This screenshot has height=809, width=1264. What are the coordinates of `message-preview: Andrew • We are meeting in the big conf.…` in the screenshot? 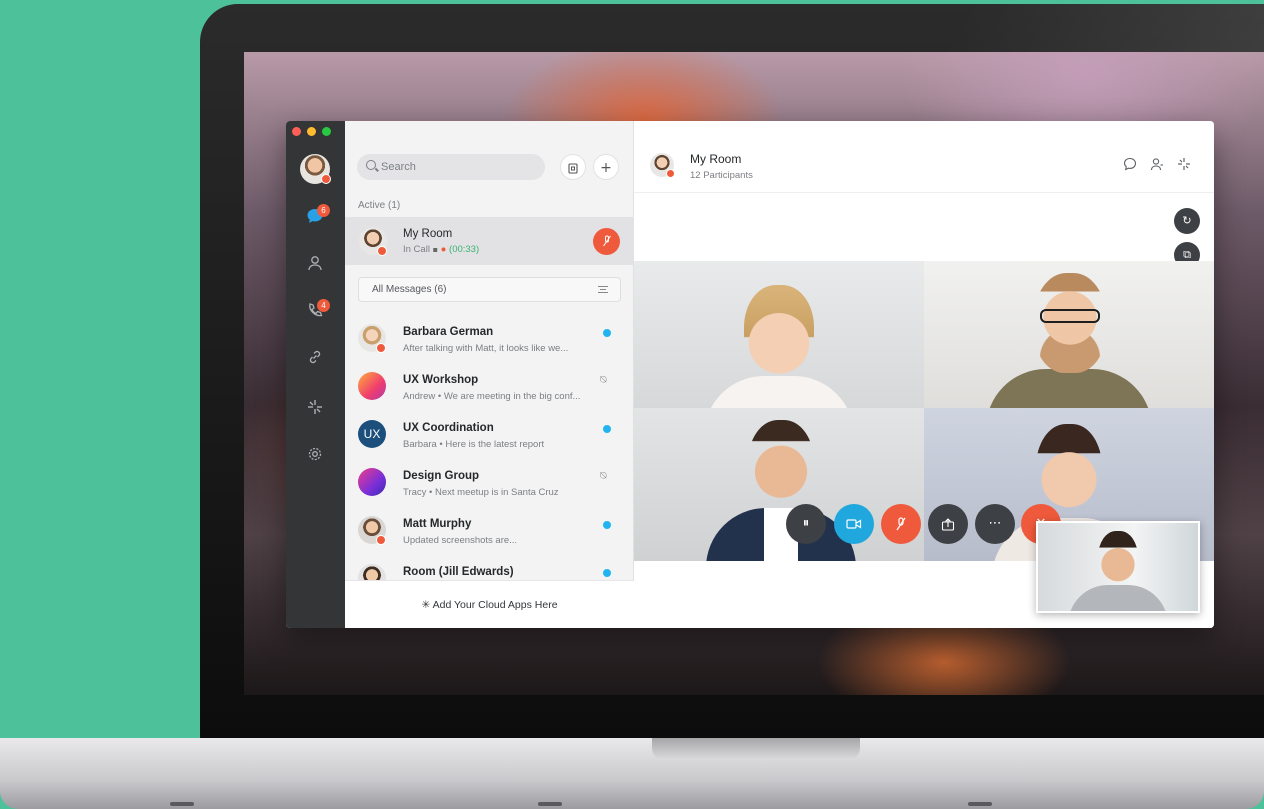 It's located at (492, 396).